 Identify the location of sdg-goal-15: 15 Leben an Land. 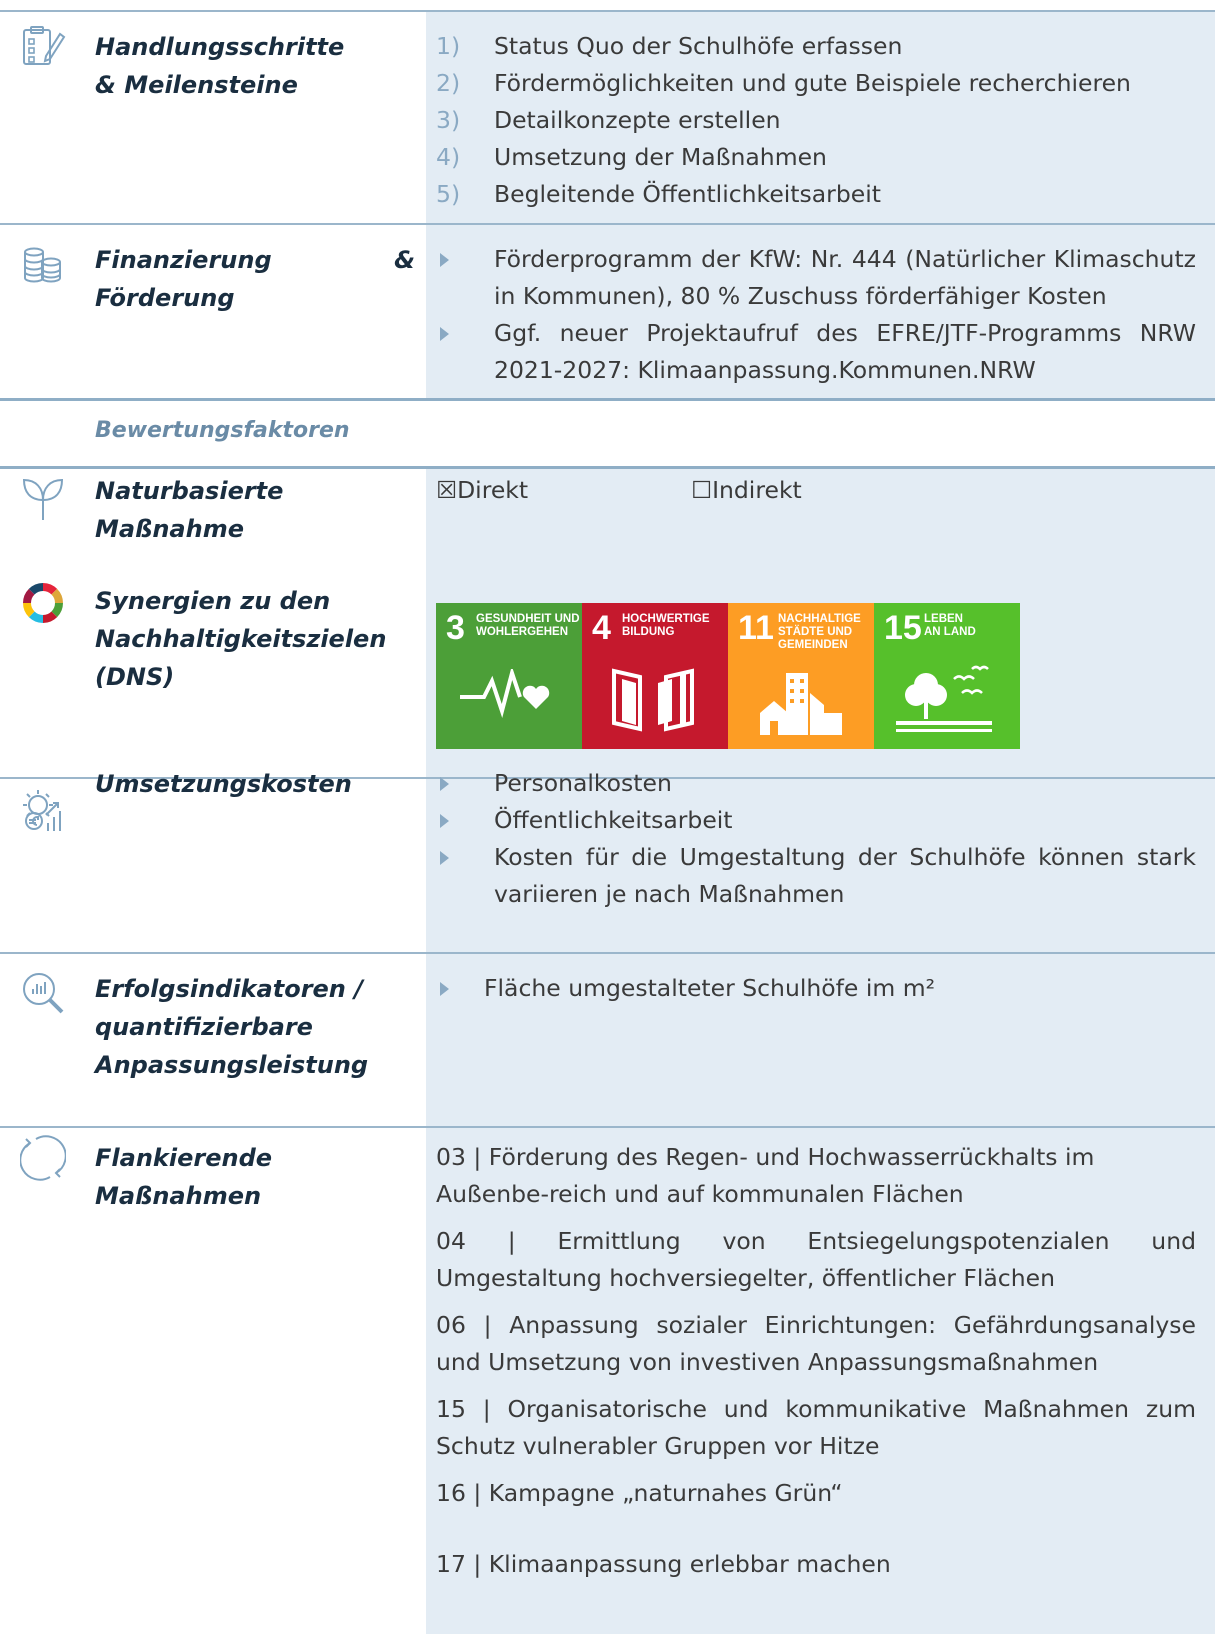
(947, 676).